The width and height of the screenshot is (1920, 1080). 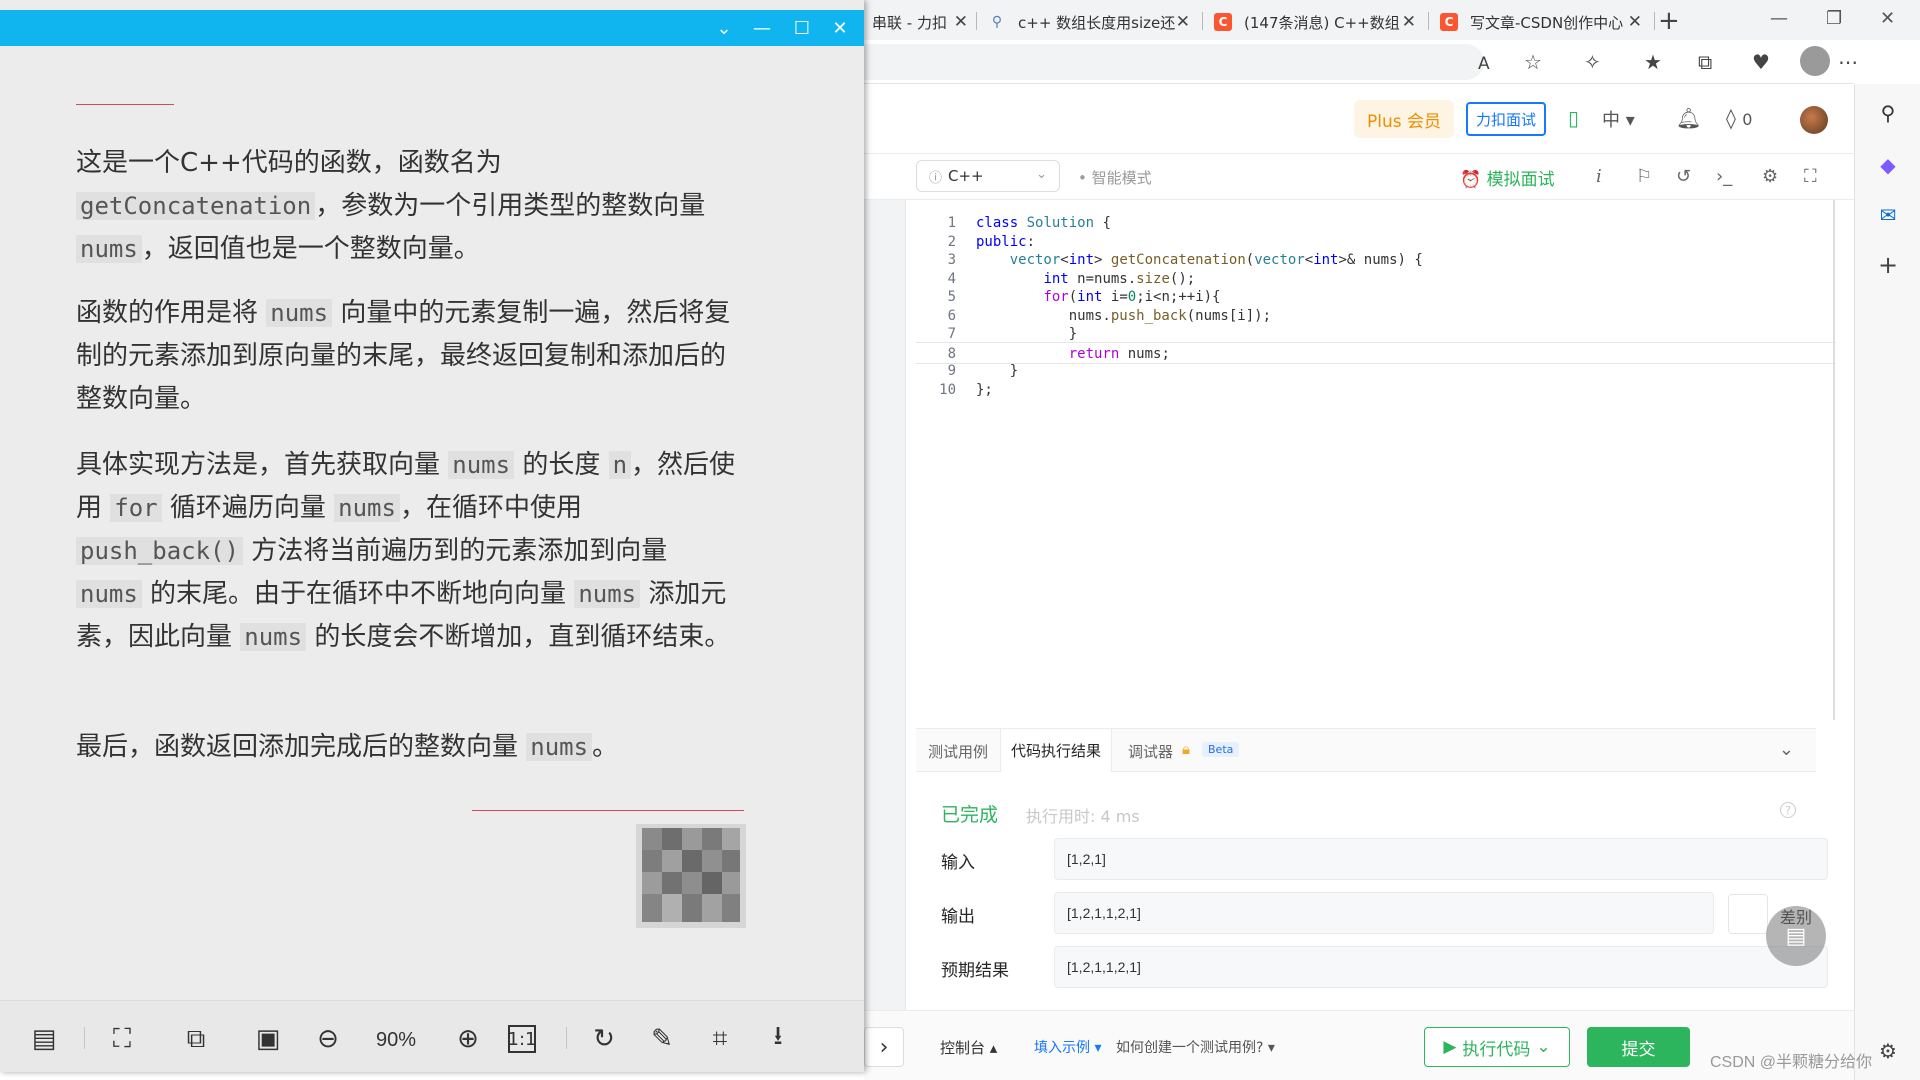 What do you see at coordinates (968, 1047) in the screenshot?
I see `console-toggle: 控制台 ▴` at bounding box center [968, 1047].